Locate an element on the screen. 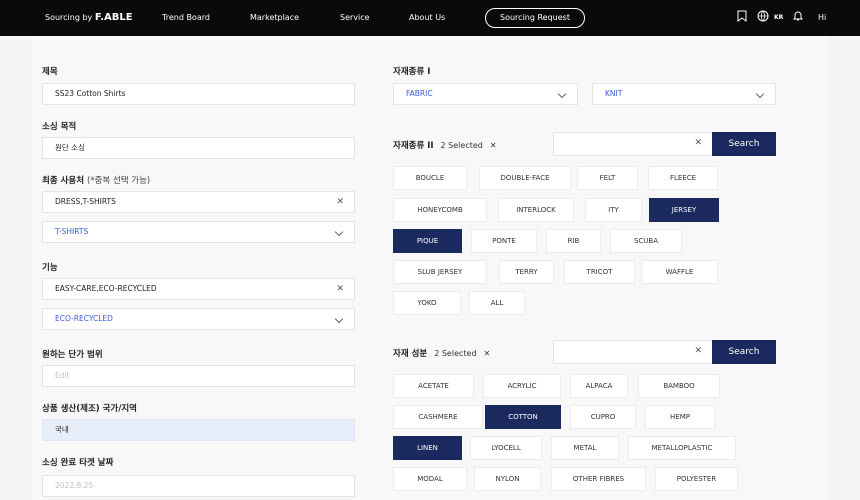 Image resolution: width=860 pixels, height=500 pixels. sourcing-request-button: Sourcing Request is located at coordinates (535, 18).